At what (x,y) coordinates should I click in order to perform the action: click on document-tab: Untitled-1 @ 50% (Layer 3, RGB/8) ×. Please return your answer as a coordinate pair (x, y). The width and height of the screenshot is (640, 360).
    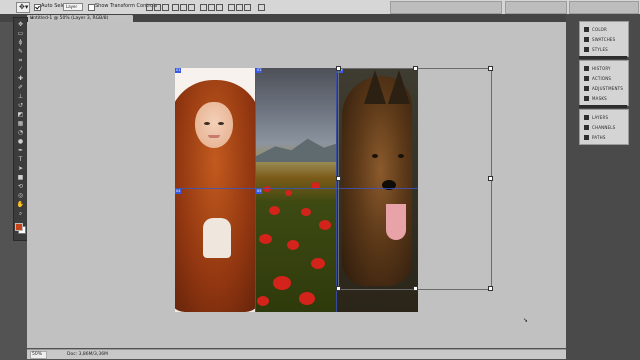
    Looking at the image, I should click on (80, 18).